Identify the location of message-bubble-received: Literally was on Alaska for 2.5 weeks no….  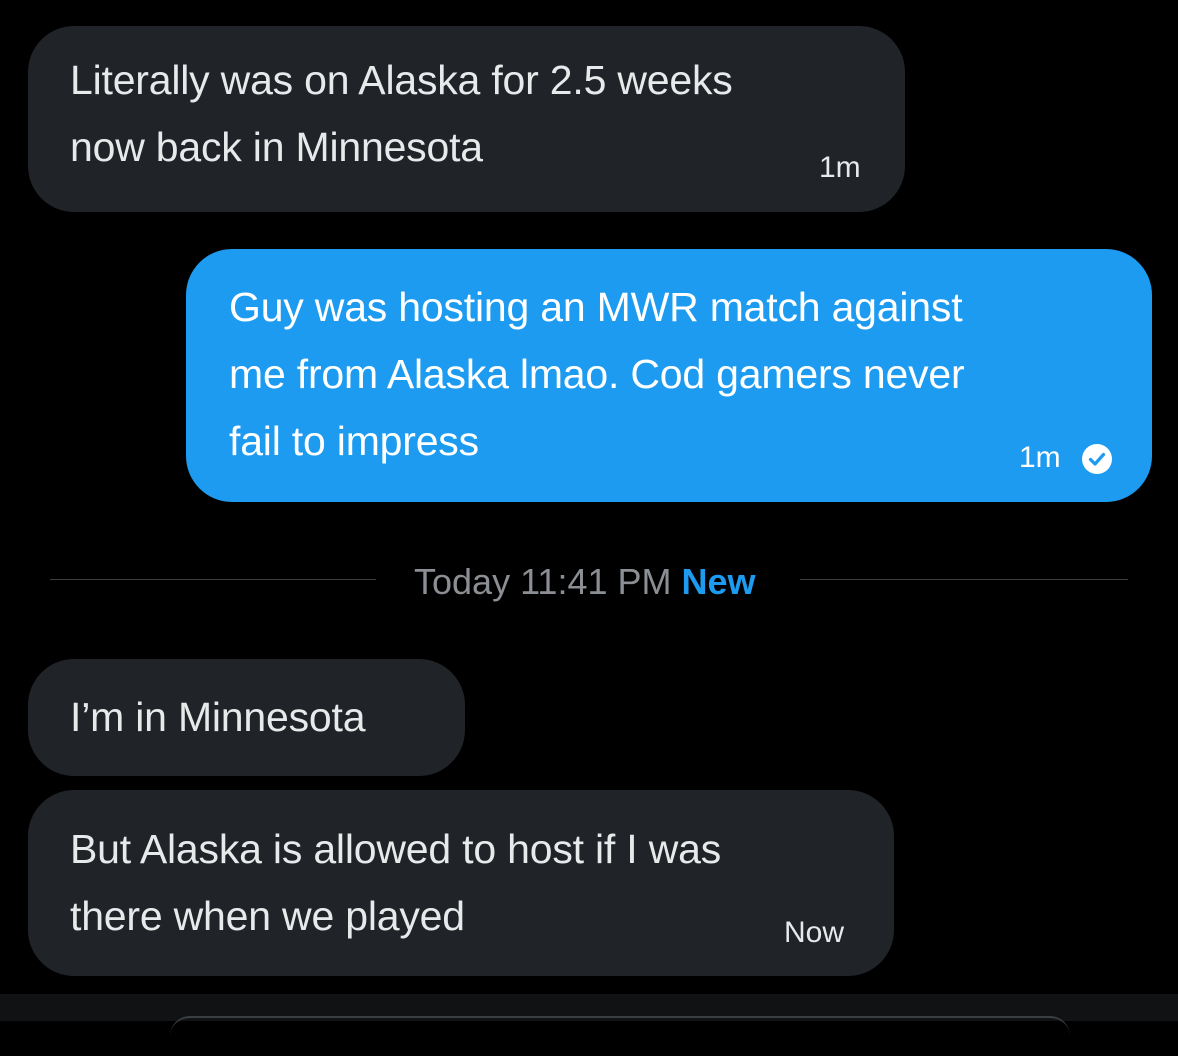
(466, 119).